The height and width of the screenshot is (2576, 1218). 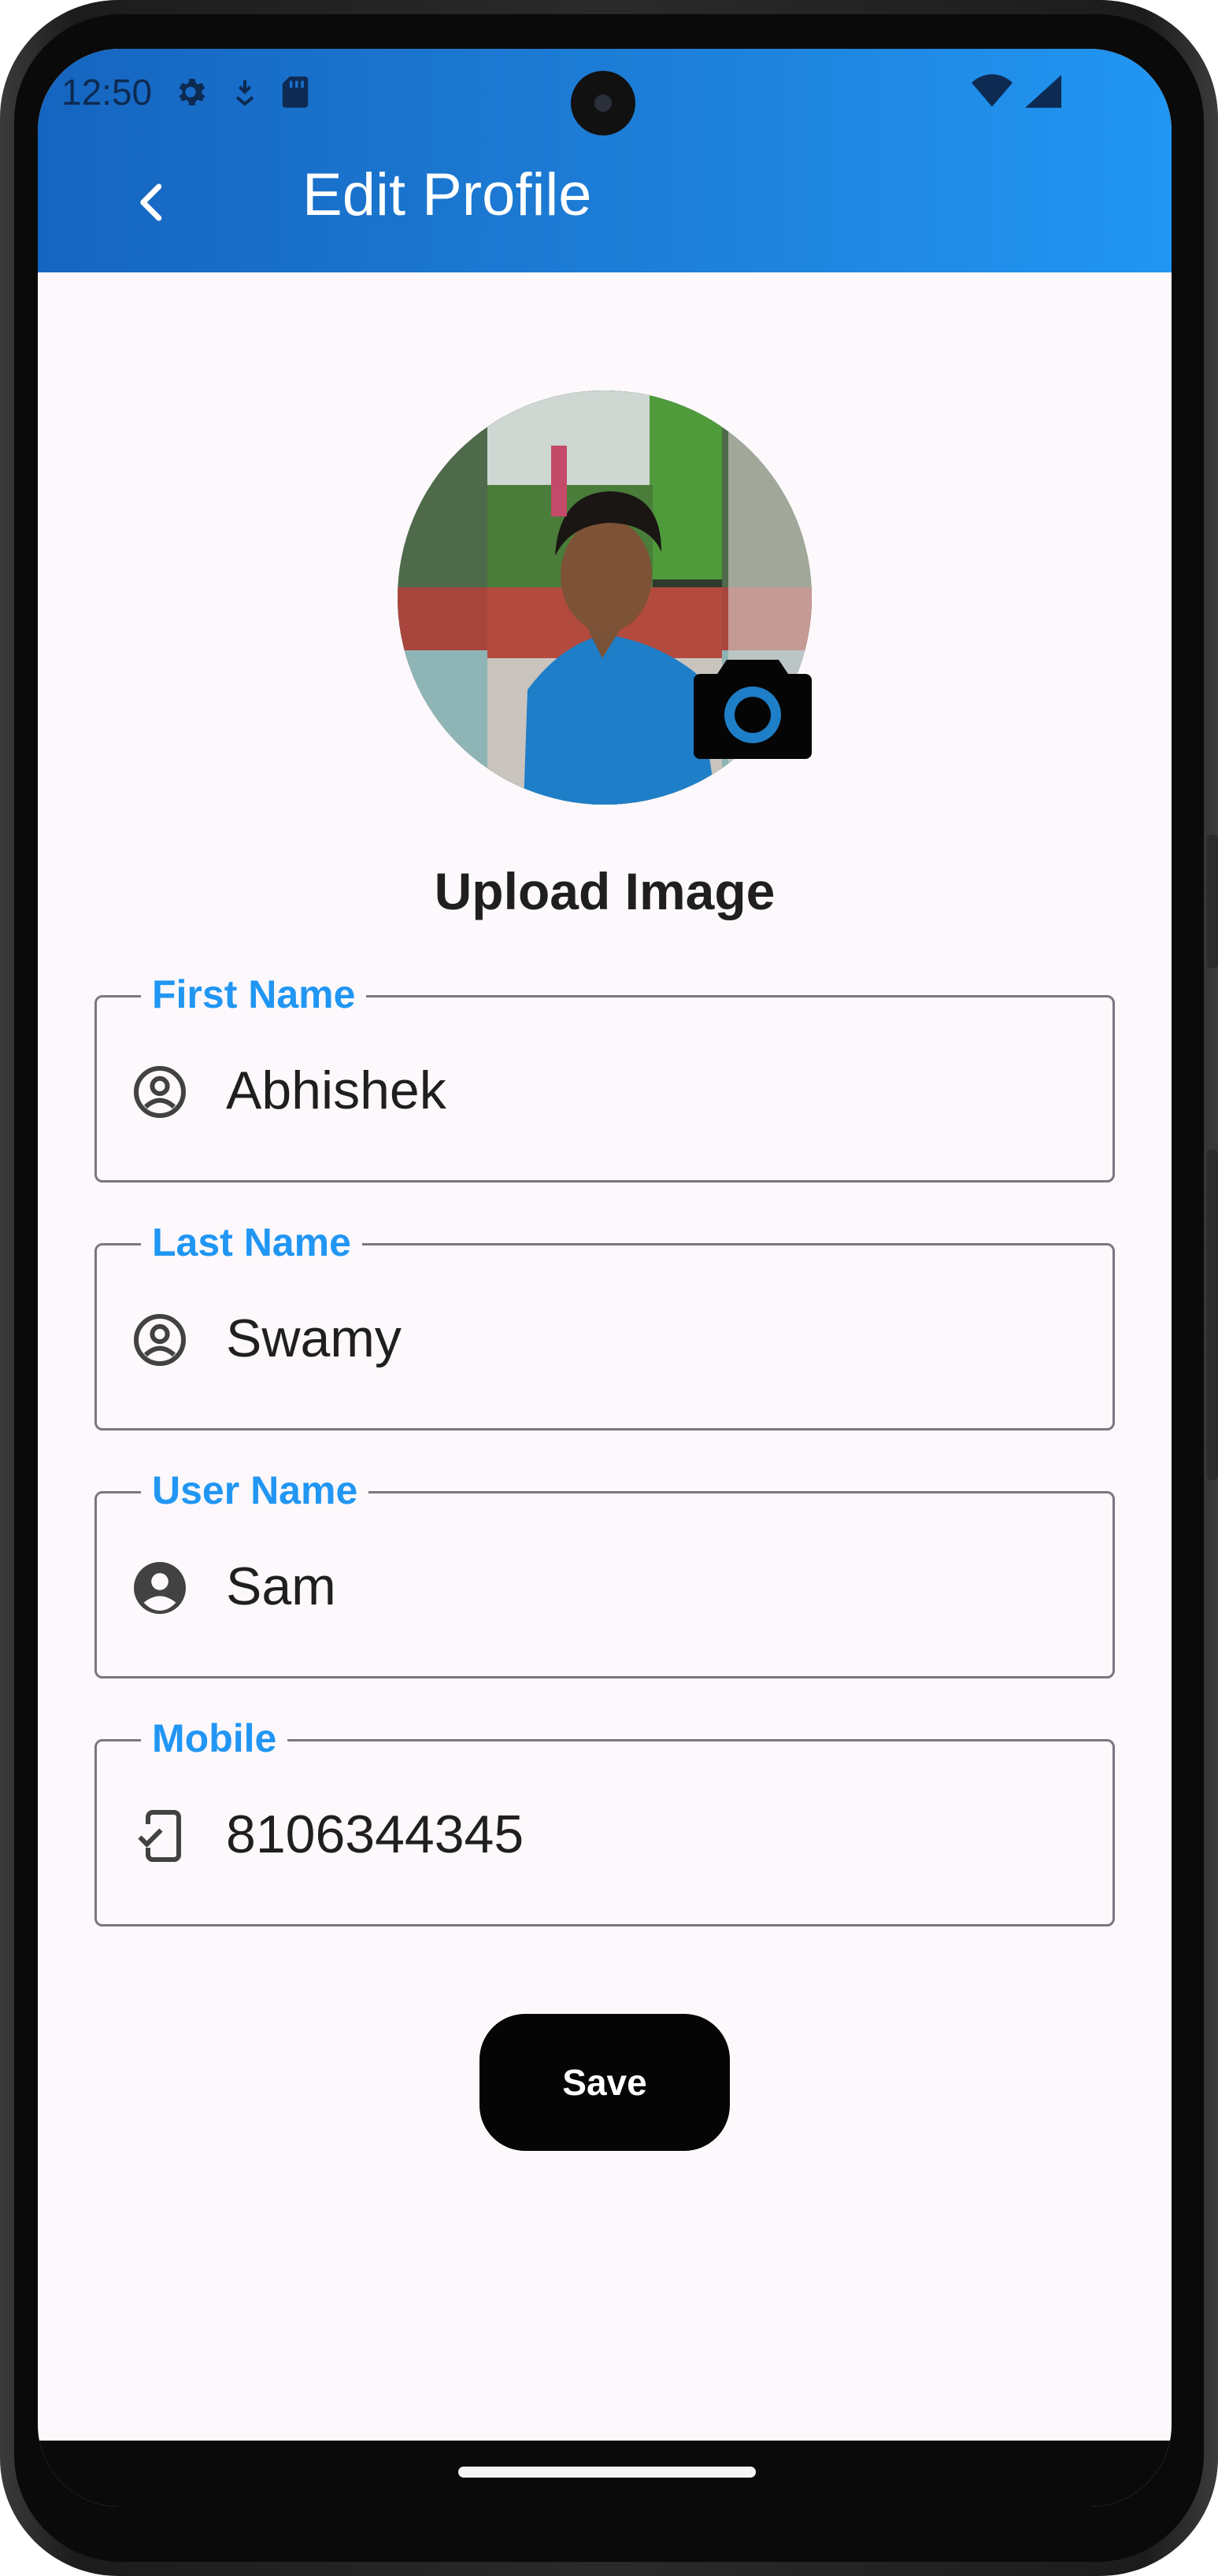 What do you see at coordinates (1212, 901) in the screenshot?
I see `phone-side-button` at bounding box center [1212, 901].